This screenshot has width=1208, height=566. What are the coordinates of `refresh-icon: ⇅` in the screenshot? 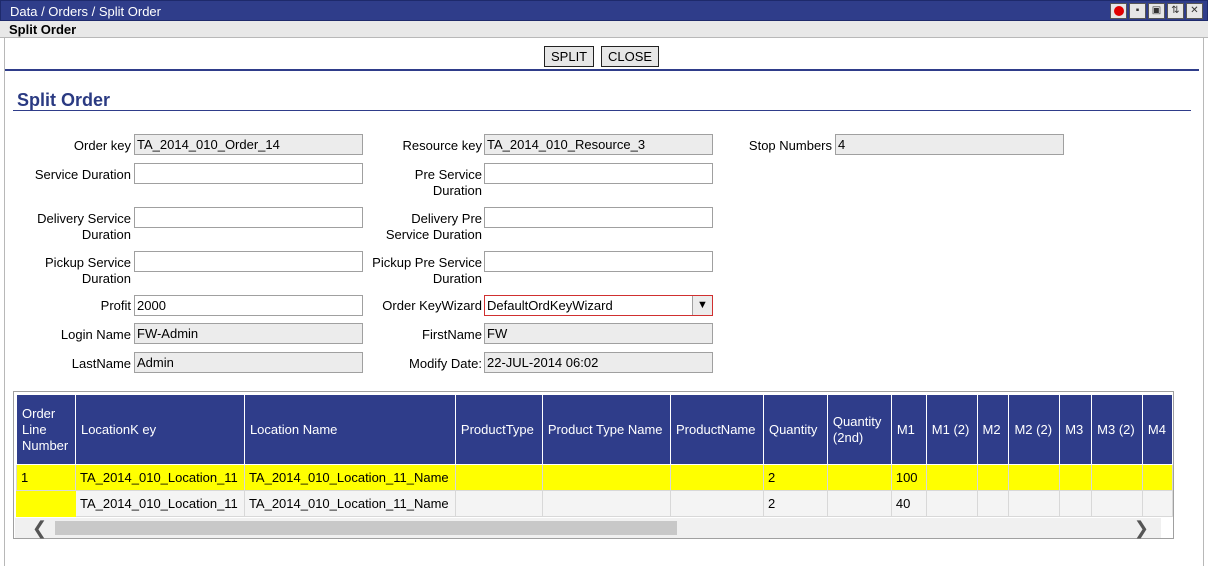 It's located at (1175, 11).